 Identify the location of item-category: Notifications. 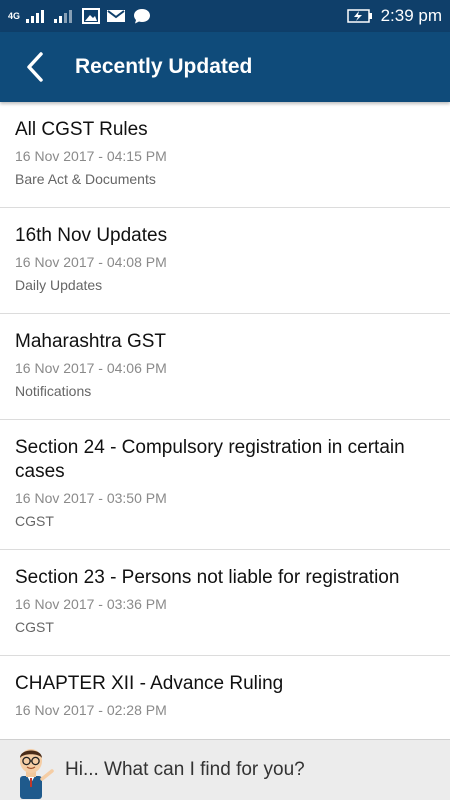
(53, 391).